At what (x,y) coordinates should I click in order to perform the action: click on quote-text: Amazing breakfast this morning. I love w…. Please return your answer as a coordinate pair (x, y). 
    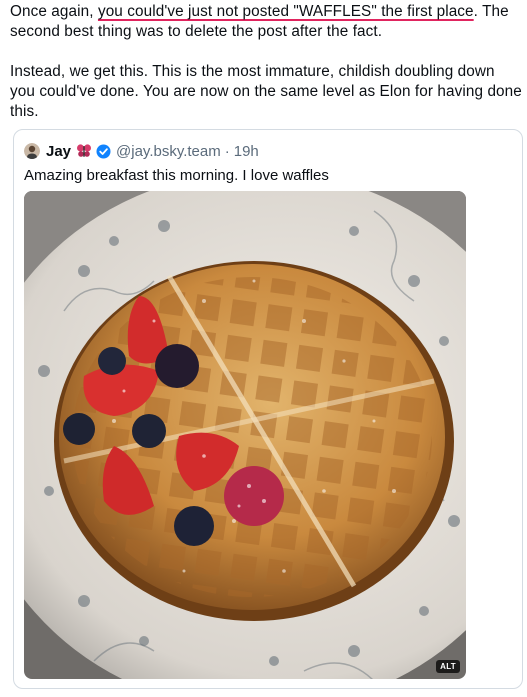
    Looking at the image, I should click on (176, 175).